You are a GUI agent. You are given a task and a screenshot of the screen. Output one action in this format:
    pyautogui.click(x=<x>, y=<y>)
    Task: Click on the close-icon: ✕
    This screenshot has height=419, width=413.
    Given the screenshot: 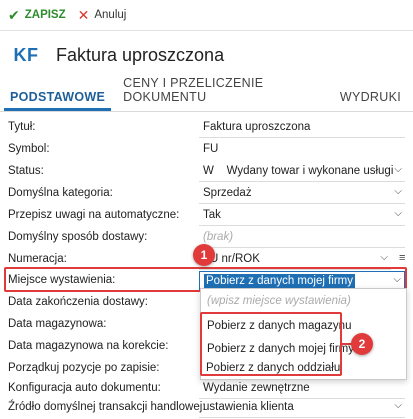 What is the action you would take?
    pyautogui.click(x=83, y=15)
    